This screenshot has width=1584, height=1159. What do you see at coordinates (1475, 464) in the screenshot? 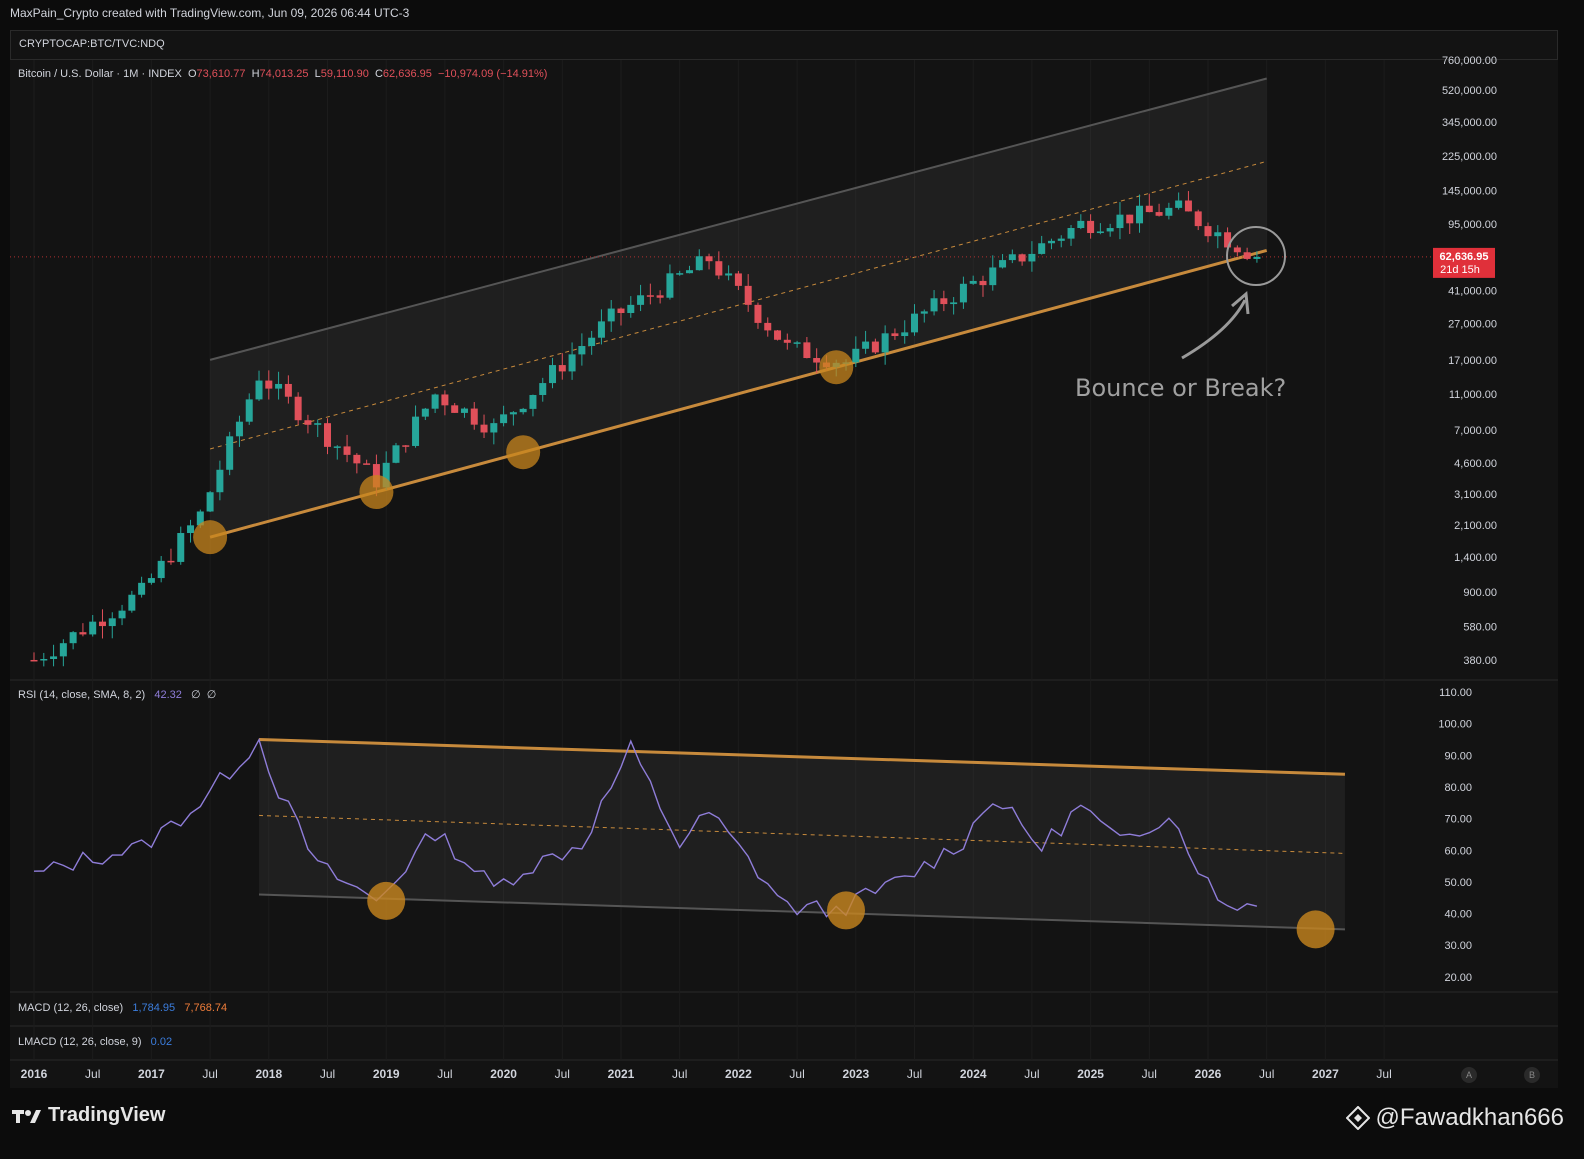
I see `price-tick-label: 4,600.00` at bounding box center [1475, 464].